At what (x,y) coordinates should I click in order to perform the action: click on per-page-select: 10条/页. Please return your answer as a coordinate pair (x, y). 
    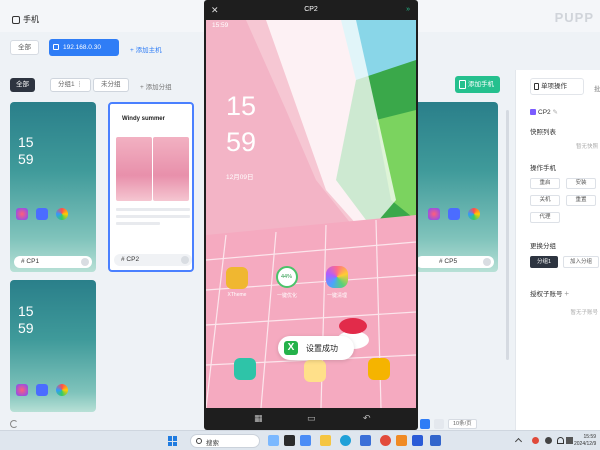
    Looking at the image, I should click on (462, 424).